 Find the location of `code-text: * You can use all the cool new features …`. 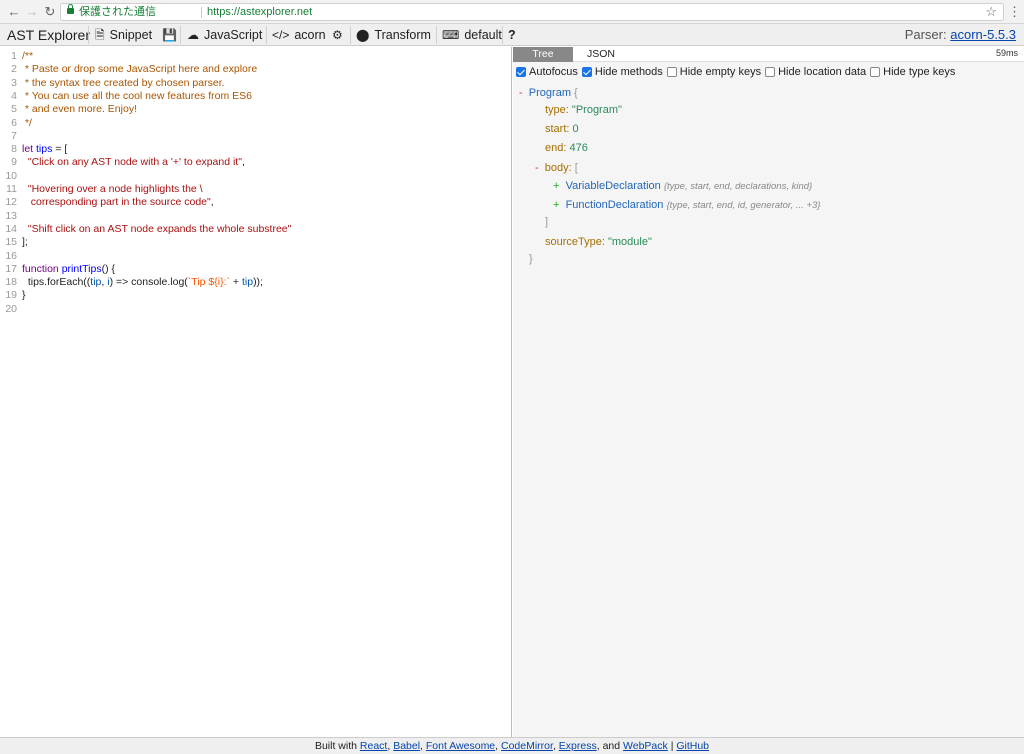

code-text: * You can use all the cool new features … is located at coordinates (137, 96).